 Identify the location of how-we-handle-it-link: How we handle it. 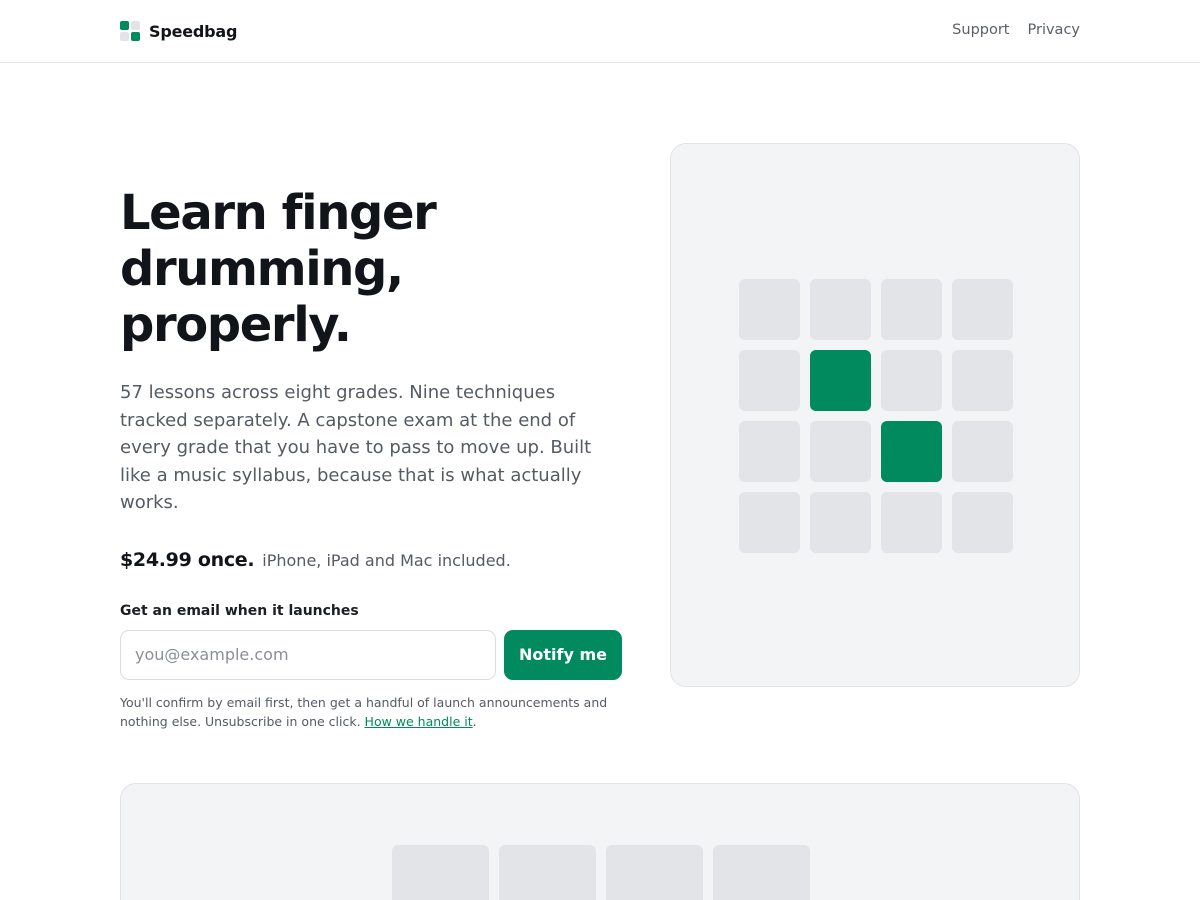
(419, 721).